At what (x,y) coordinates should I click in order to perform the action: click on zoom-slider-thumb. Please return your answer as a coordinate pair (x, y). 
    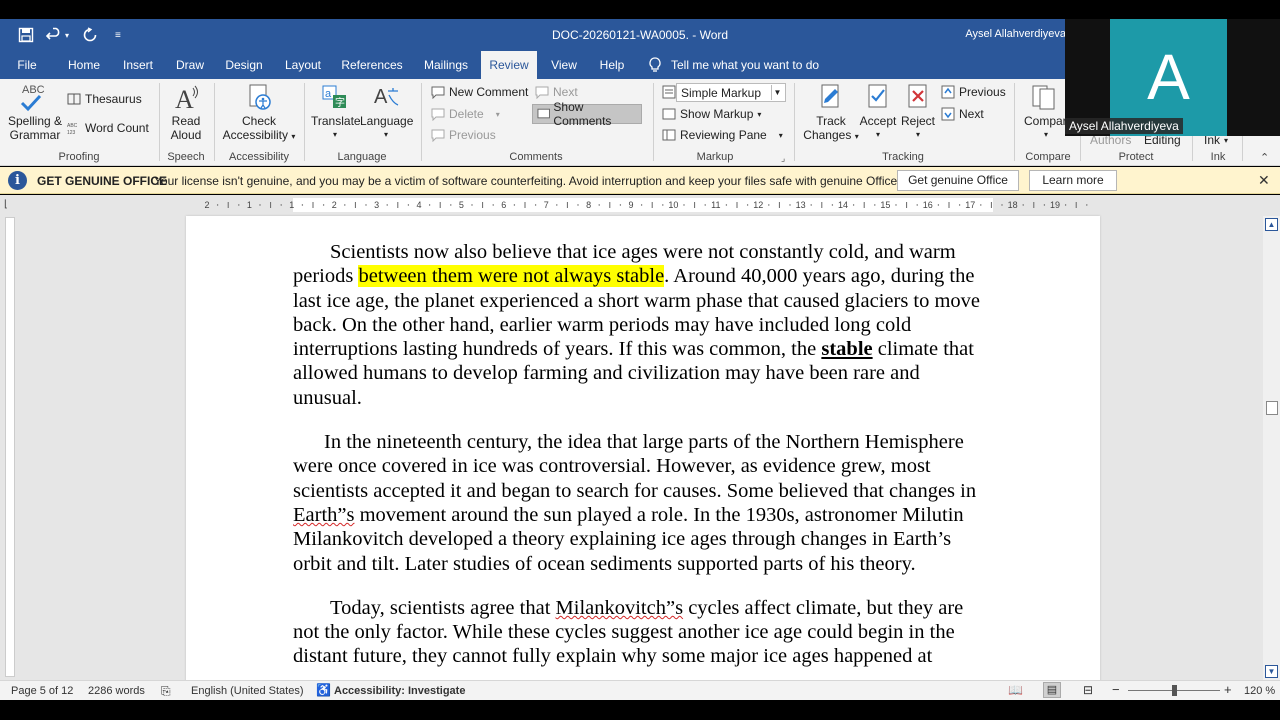
    Looking at the image, I should click on (1174, 690).